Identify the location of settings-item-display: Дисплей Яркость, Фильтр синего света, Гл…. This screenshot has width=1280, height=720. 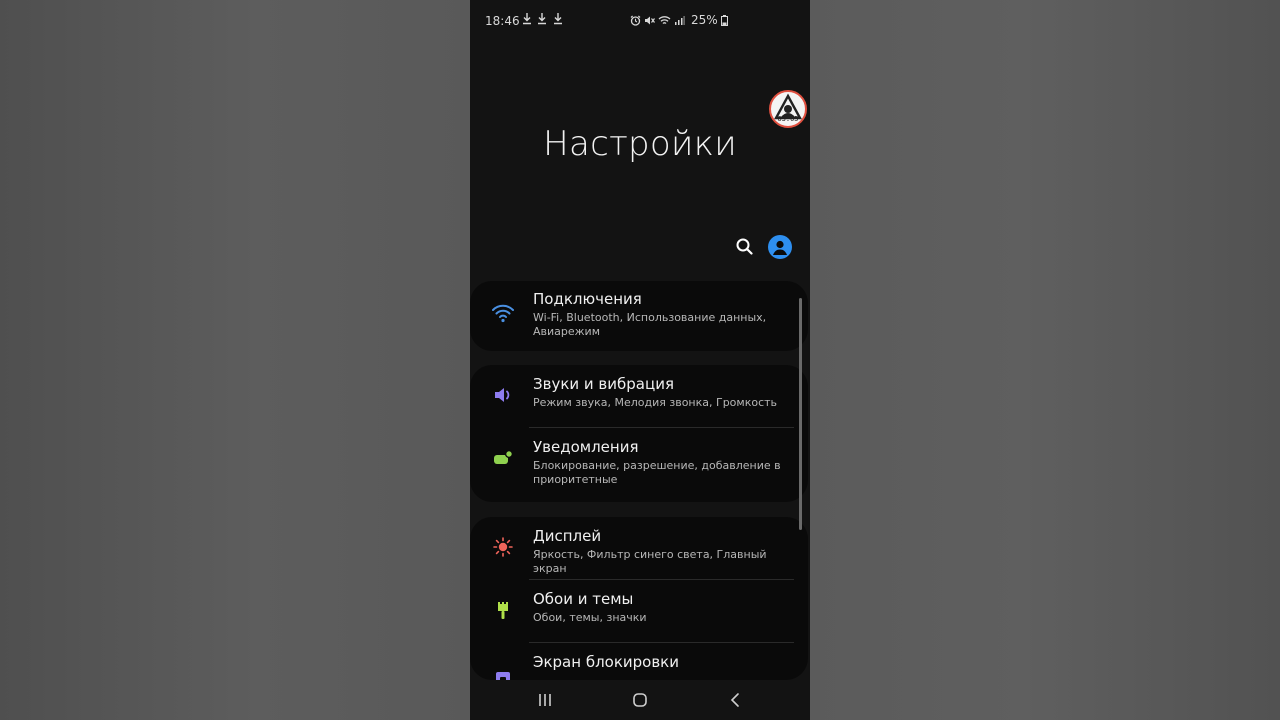
(639, 548).